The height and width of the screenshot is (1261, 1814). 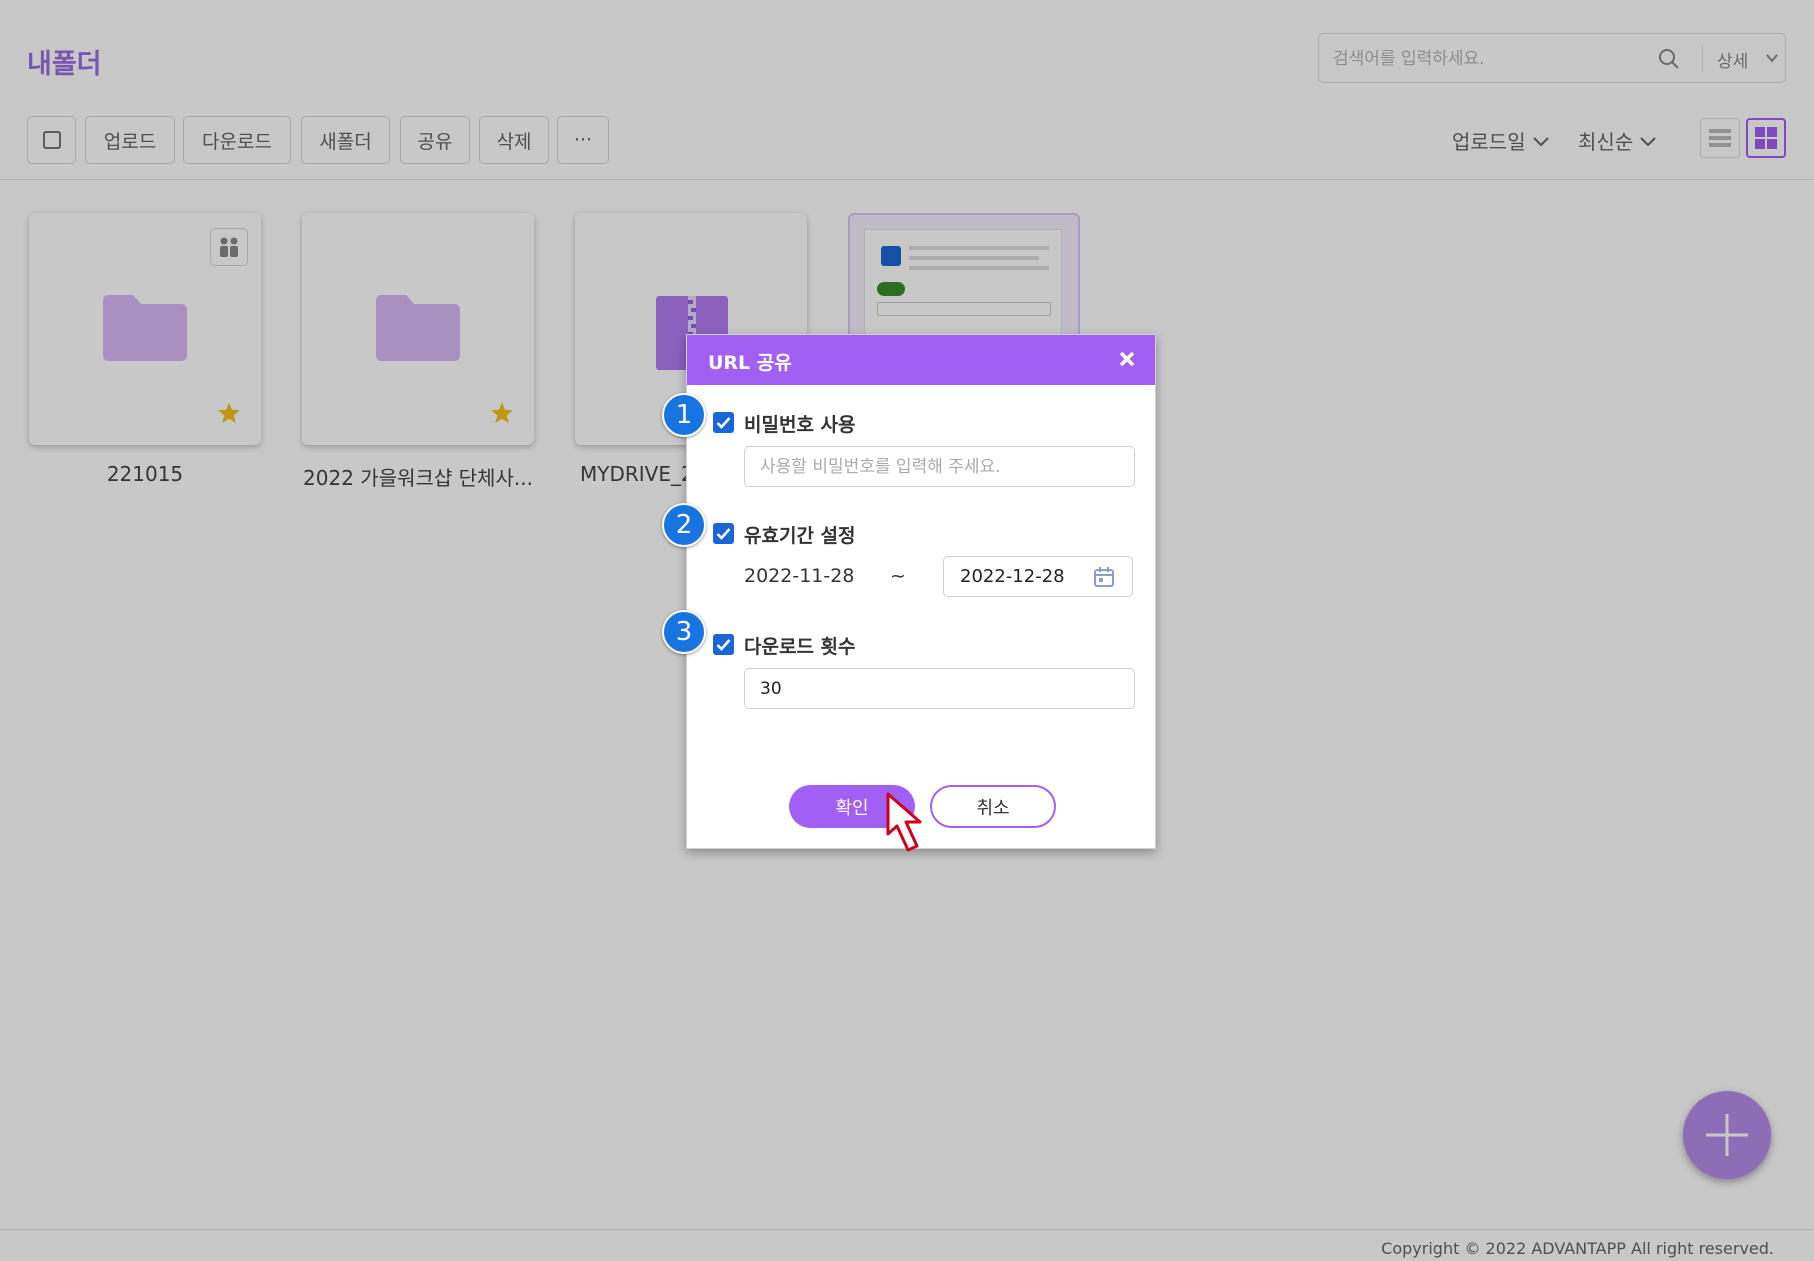 What do you see at coordinates (993, 806) in the screenshot?
I see `cancel-button: 취소` at bounding box center [993, 806].